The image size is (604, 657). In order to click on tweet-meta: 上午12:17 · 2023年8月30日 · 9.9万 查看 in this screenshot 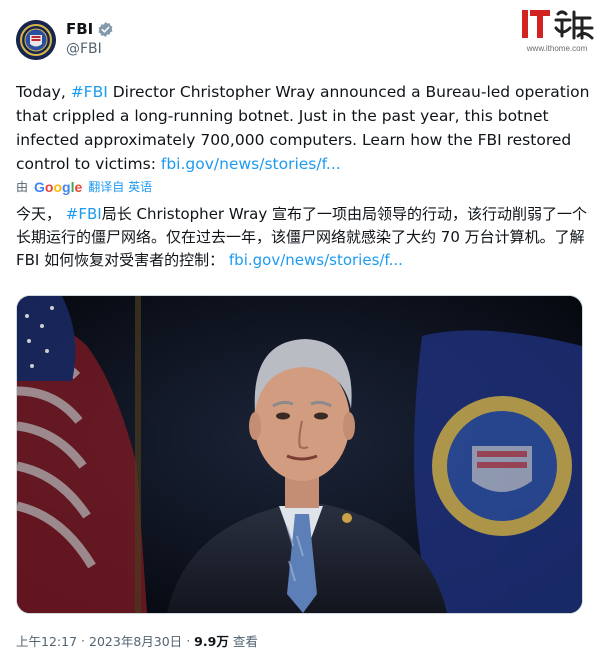, I will do `click(137, 640)`.